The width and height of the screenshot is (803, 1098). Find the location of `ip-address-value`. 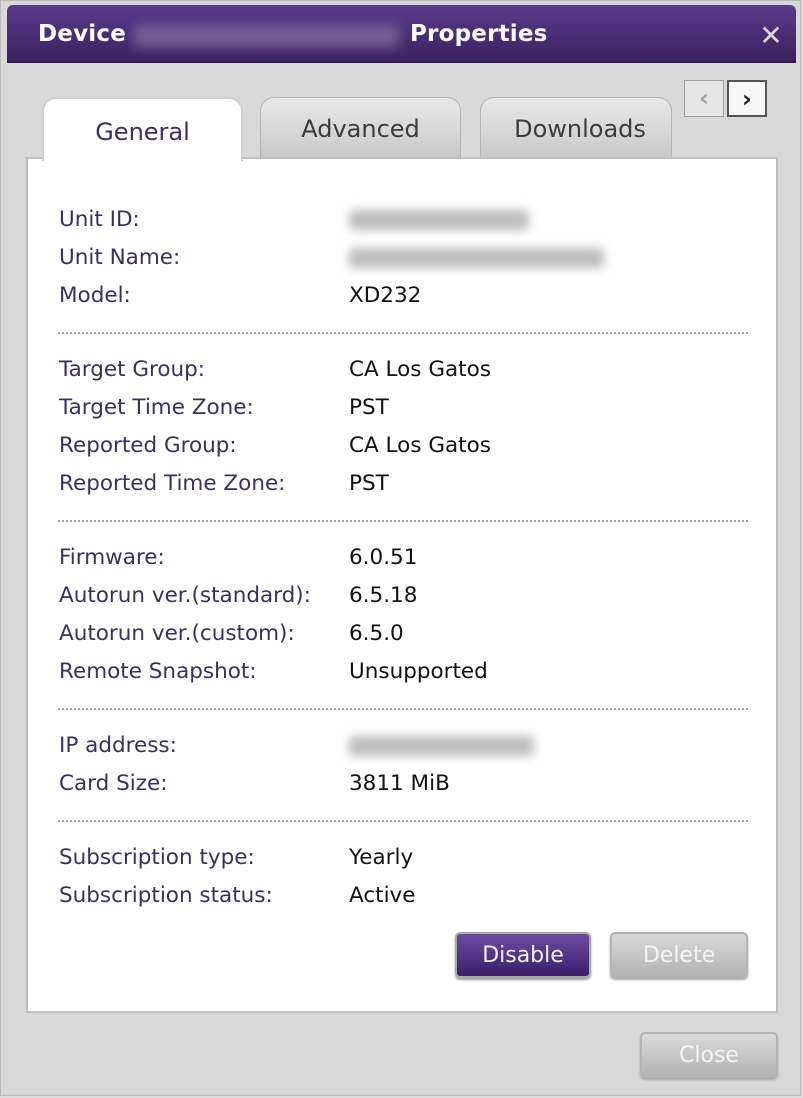

ip-address-value is located at coordinates (441, 746).